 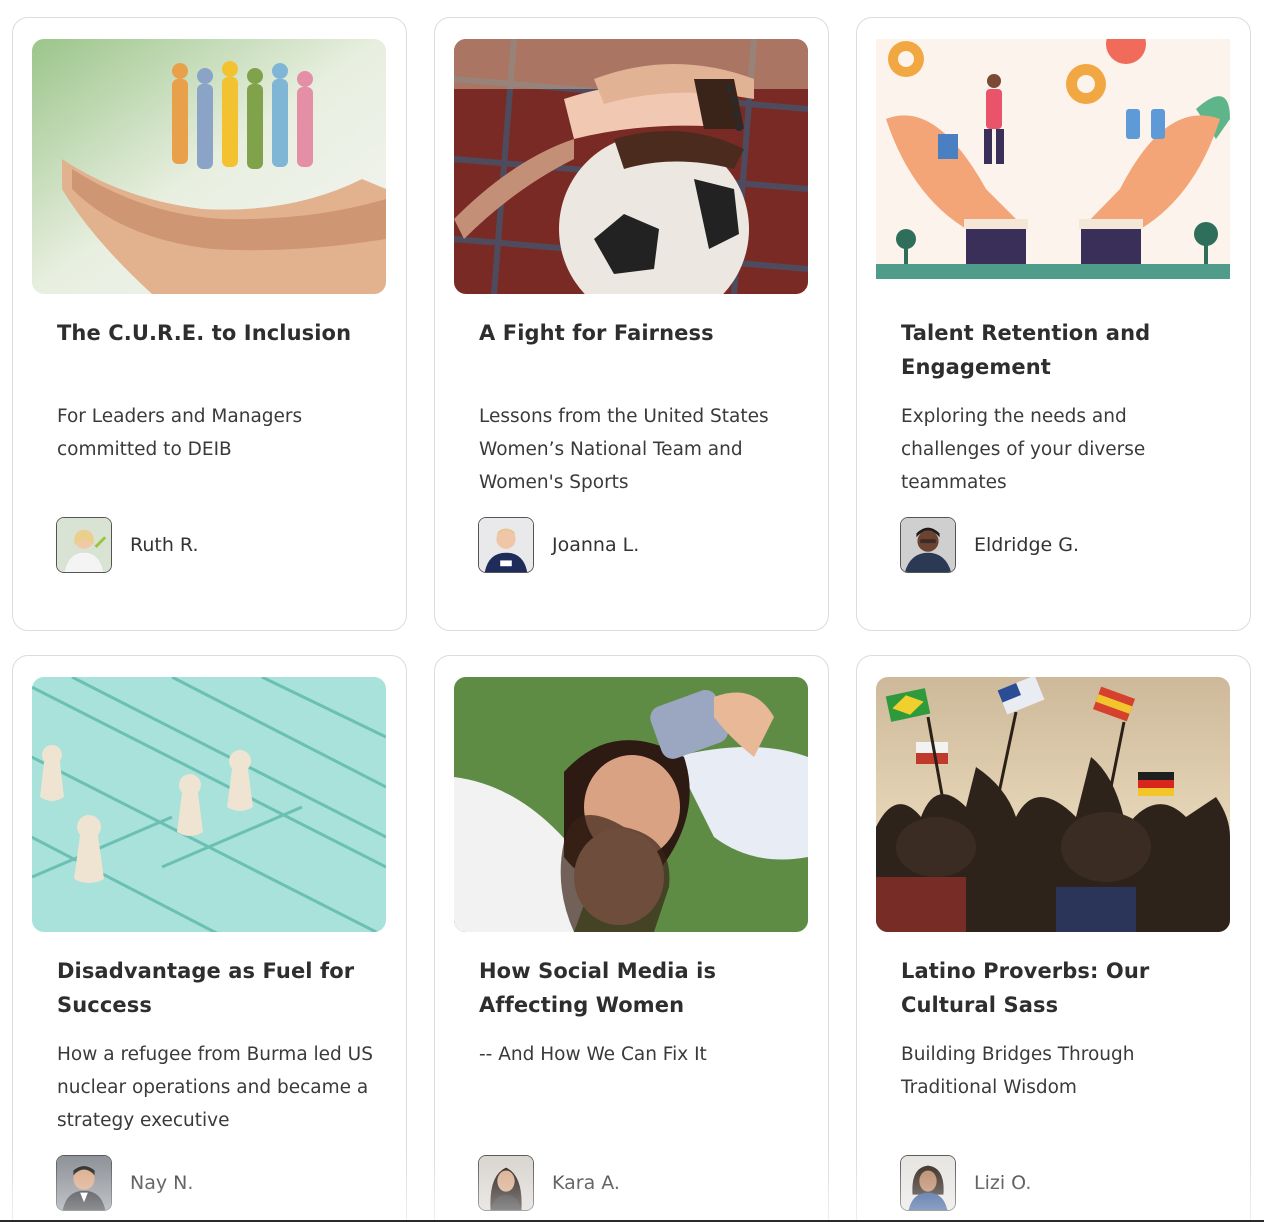 I want to click on author-name: Lizi O., so click(x=1003, y=1183).